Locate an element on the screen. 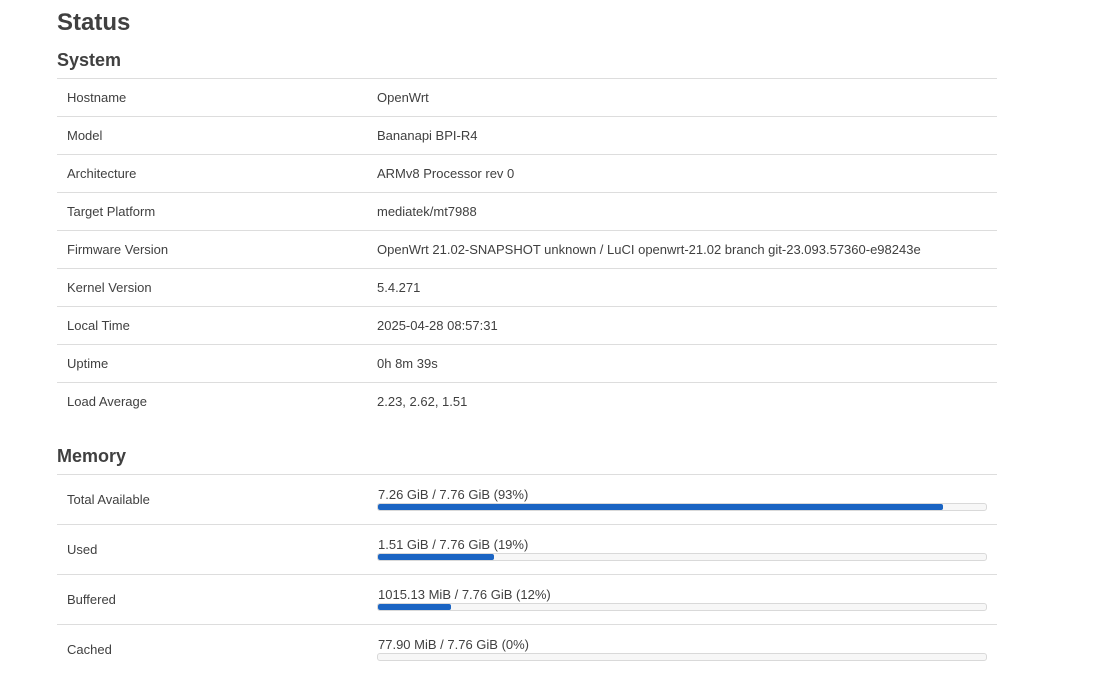 This screenshot has height=678, width=1109. table-row: Buffered 1015.13 MiB / 7.76 GiB (12%) is located at coordinates (527, 600).